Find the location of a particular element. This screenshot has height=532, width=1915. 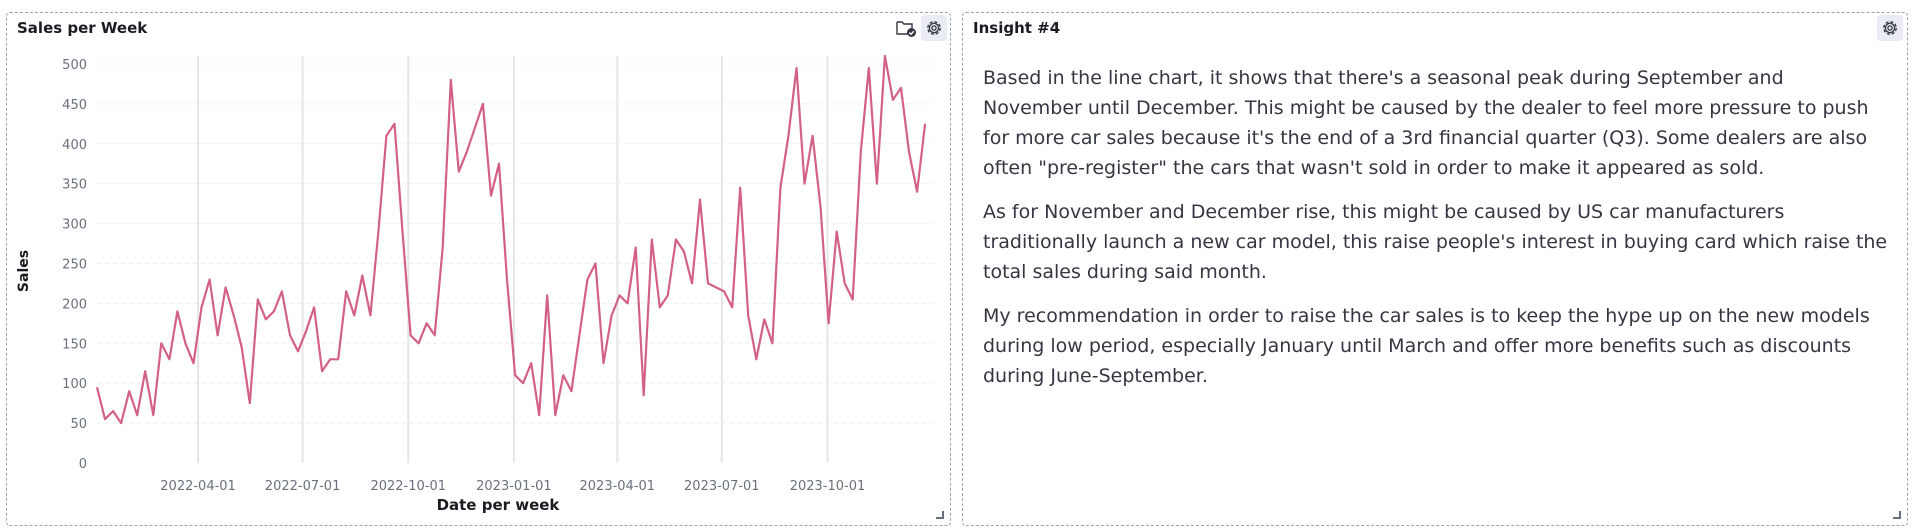

gear-icon is located at coordinates (1890, 28).